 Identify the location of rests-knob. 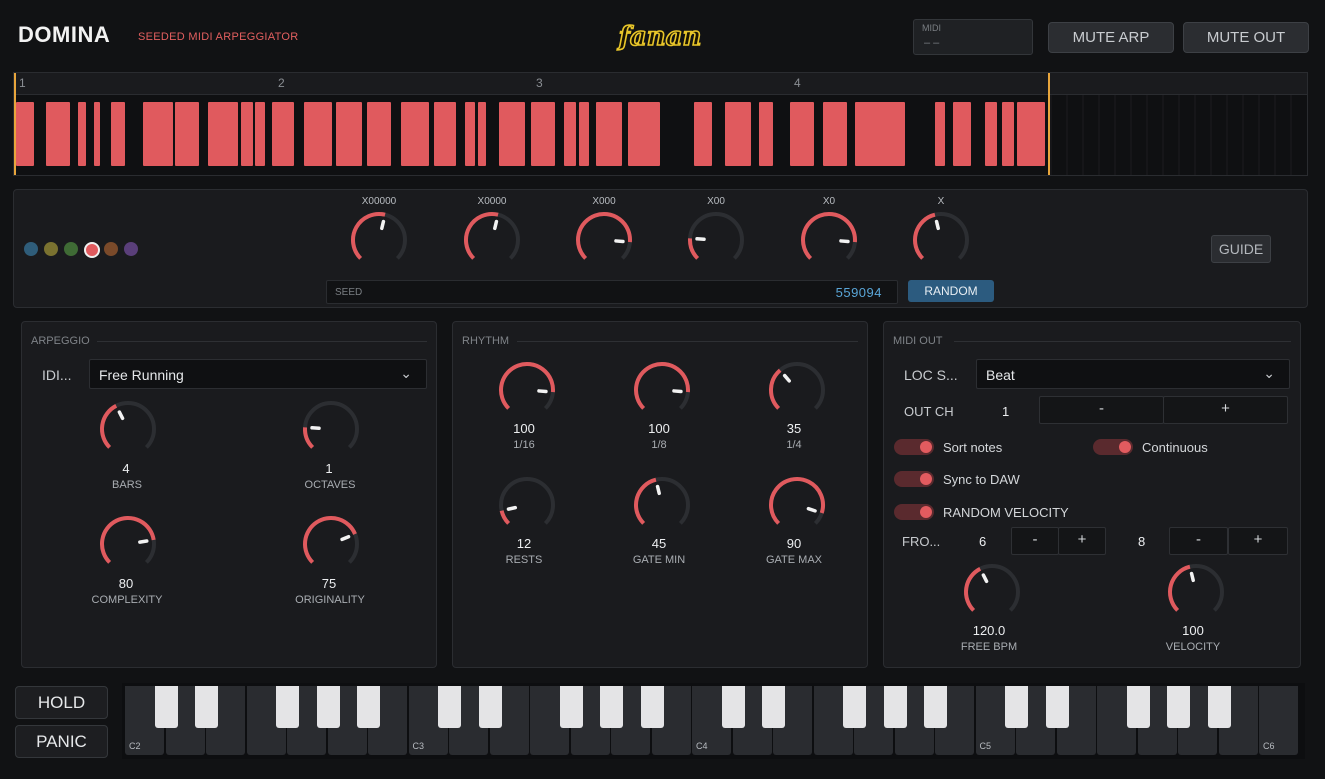
(527, 507).